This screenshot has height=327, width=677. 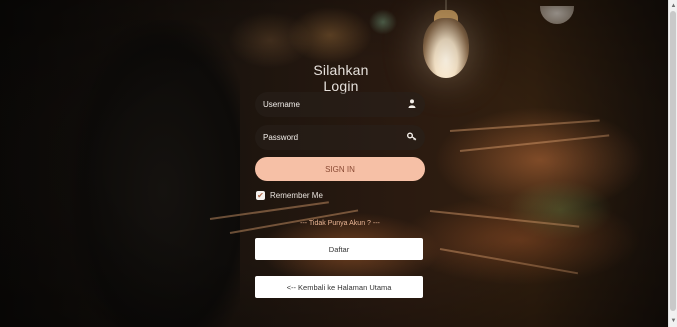 I want to click on scroll-down-icon: ▼, so click(x=673, y=321).